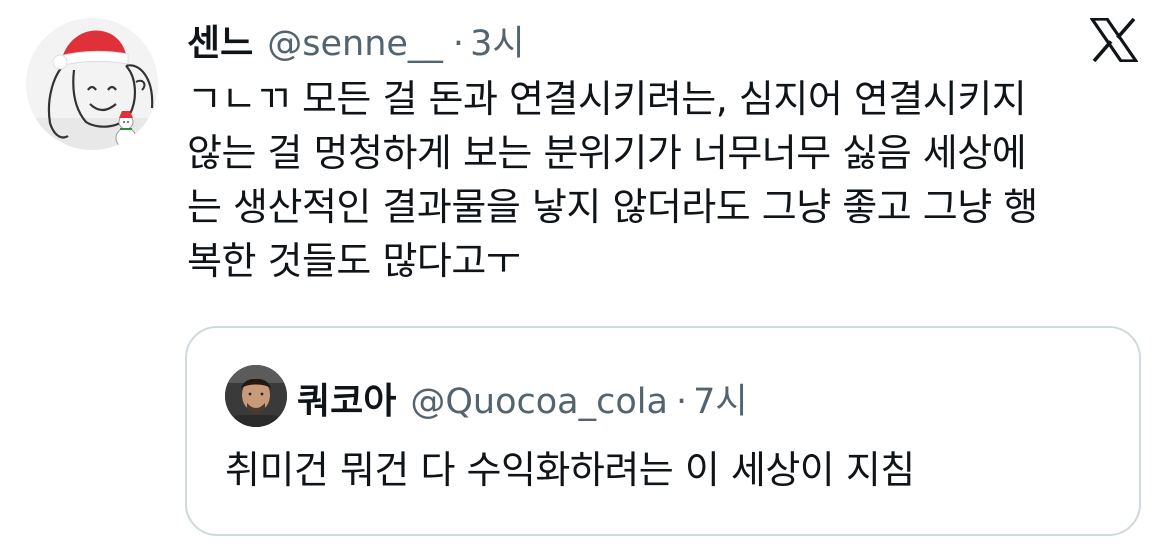 This screenshot has width=1170, height=543. I want to click on quoted-tweet-header: 쿼코아 @Quocoa_cola · 7시, so click(522, 398).